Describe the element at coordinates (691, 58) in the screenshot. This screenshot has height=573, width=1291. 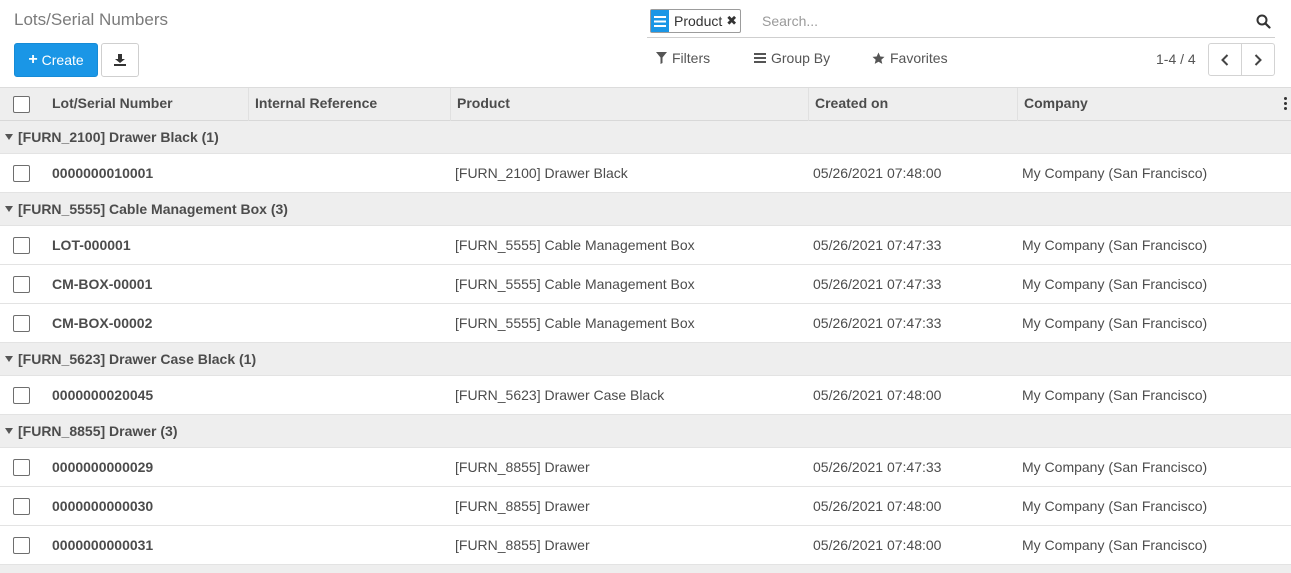
I see `filters-label: Filters` at that location.